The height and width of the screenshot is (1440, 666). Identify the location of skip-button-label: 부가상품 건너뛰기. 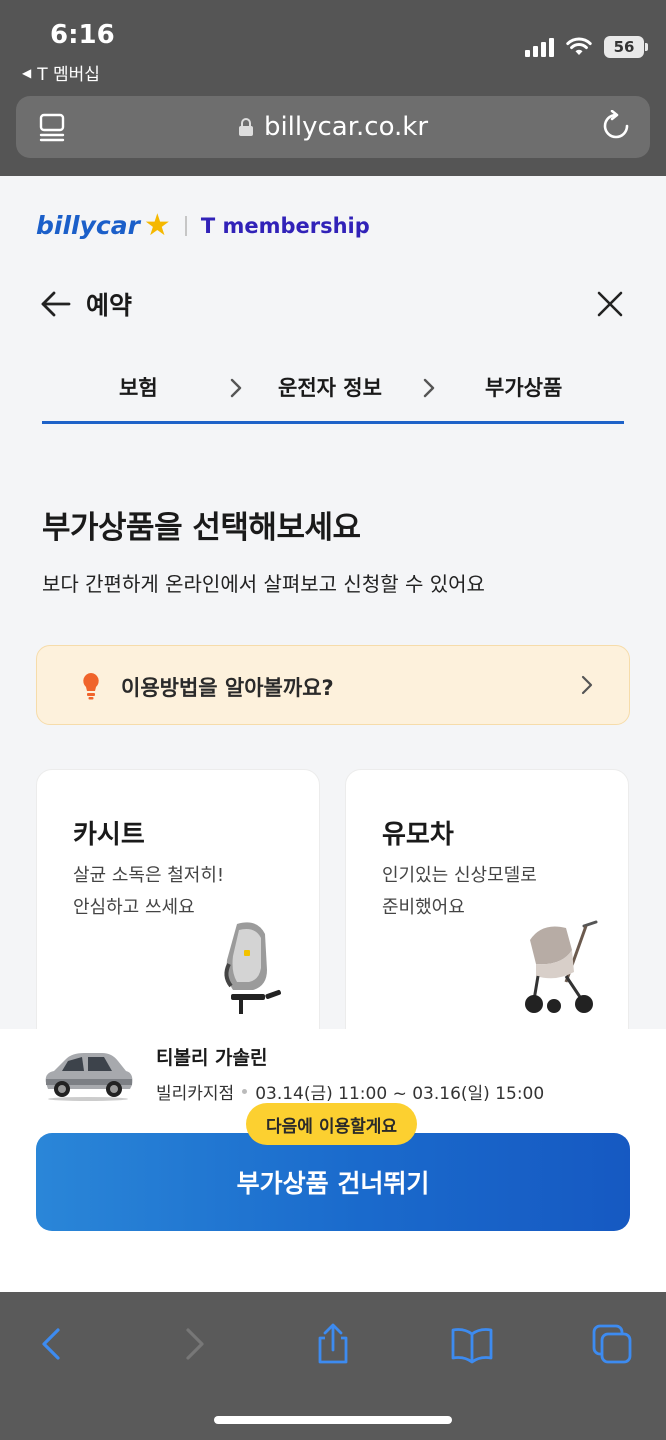
(333, 1183).